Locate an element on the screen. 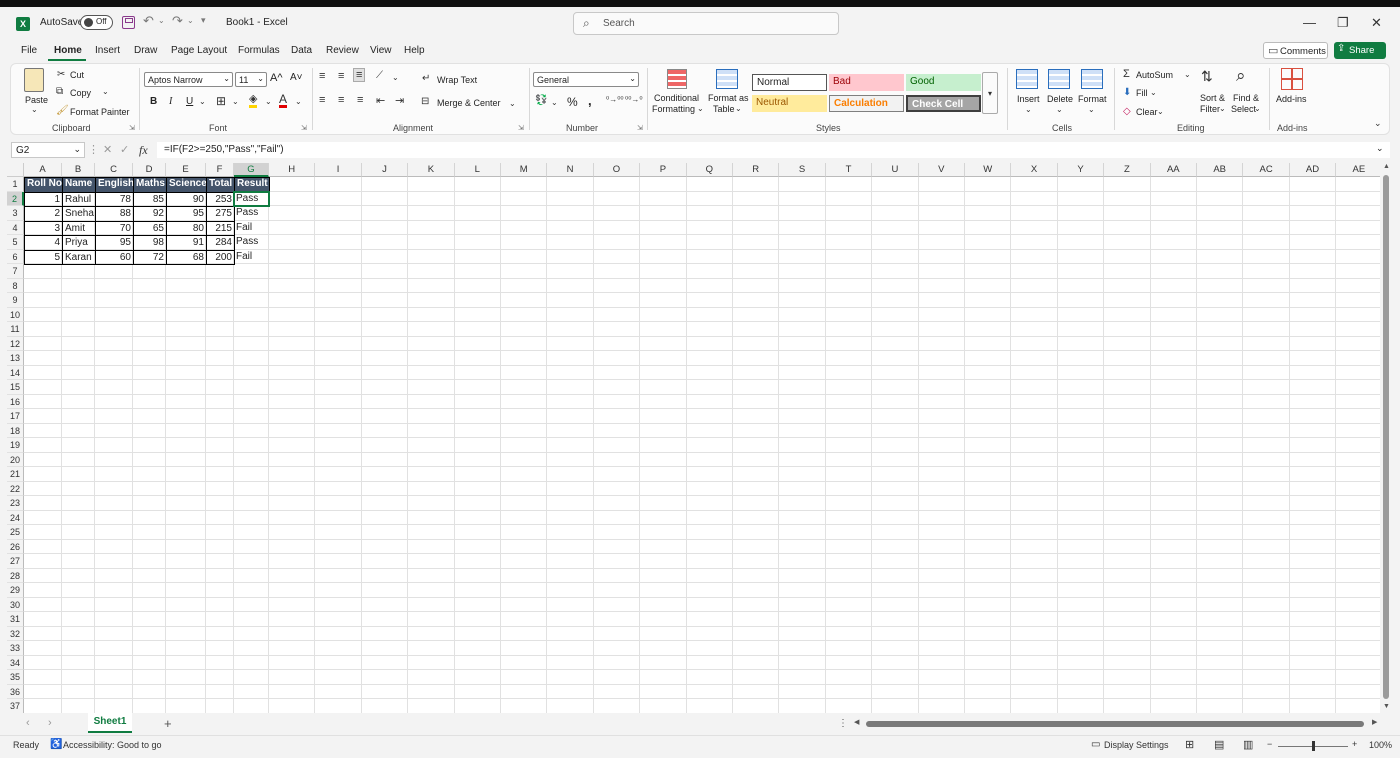  fill-color-dropdown-icon: ⌄ is located at coordinates (268, 101).